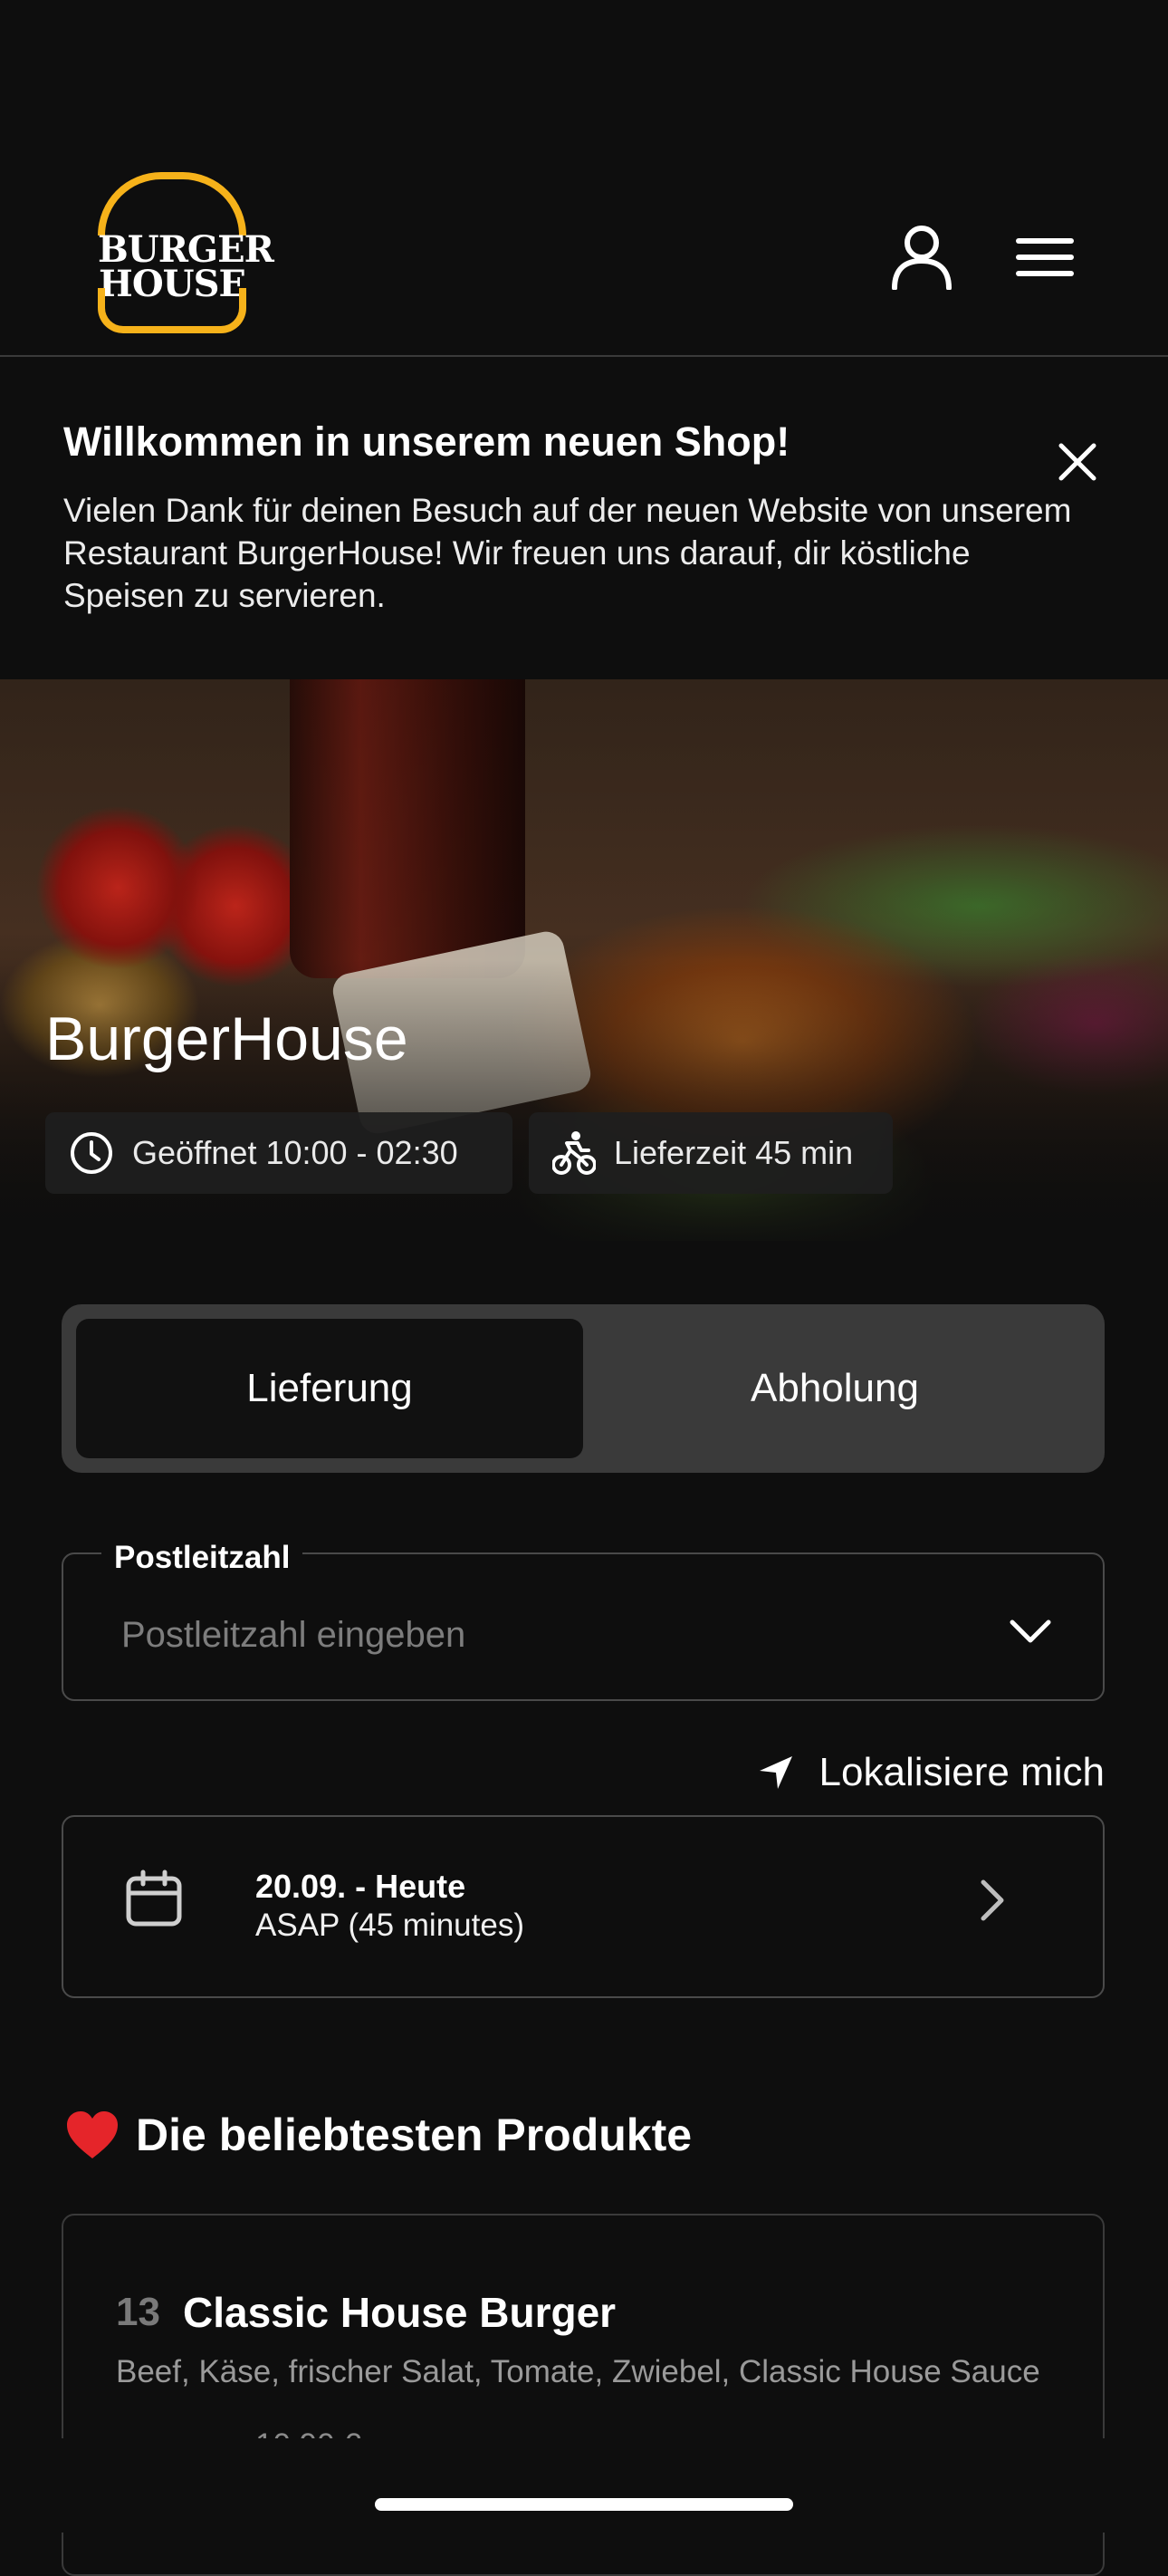 This screenshot has width=1168, height=2576. Describe the element at coordinates (992, 1900) in the screenshot. I see `chevron-right-icon` at that location.